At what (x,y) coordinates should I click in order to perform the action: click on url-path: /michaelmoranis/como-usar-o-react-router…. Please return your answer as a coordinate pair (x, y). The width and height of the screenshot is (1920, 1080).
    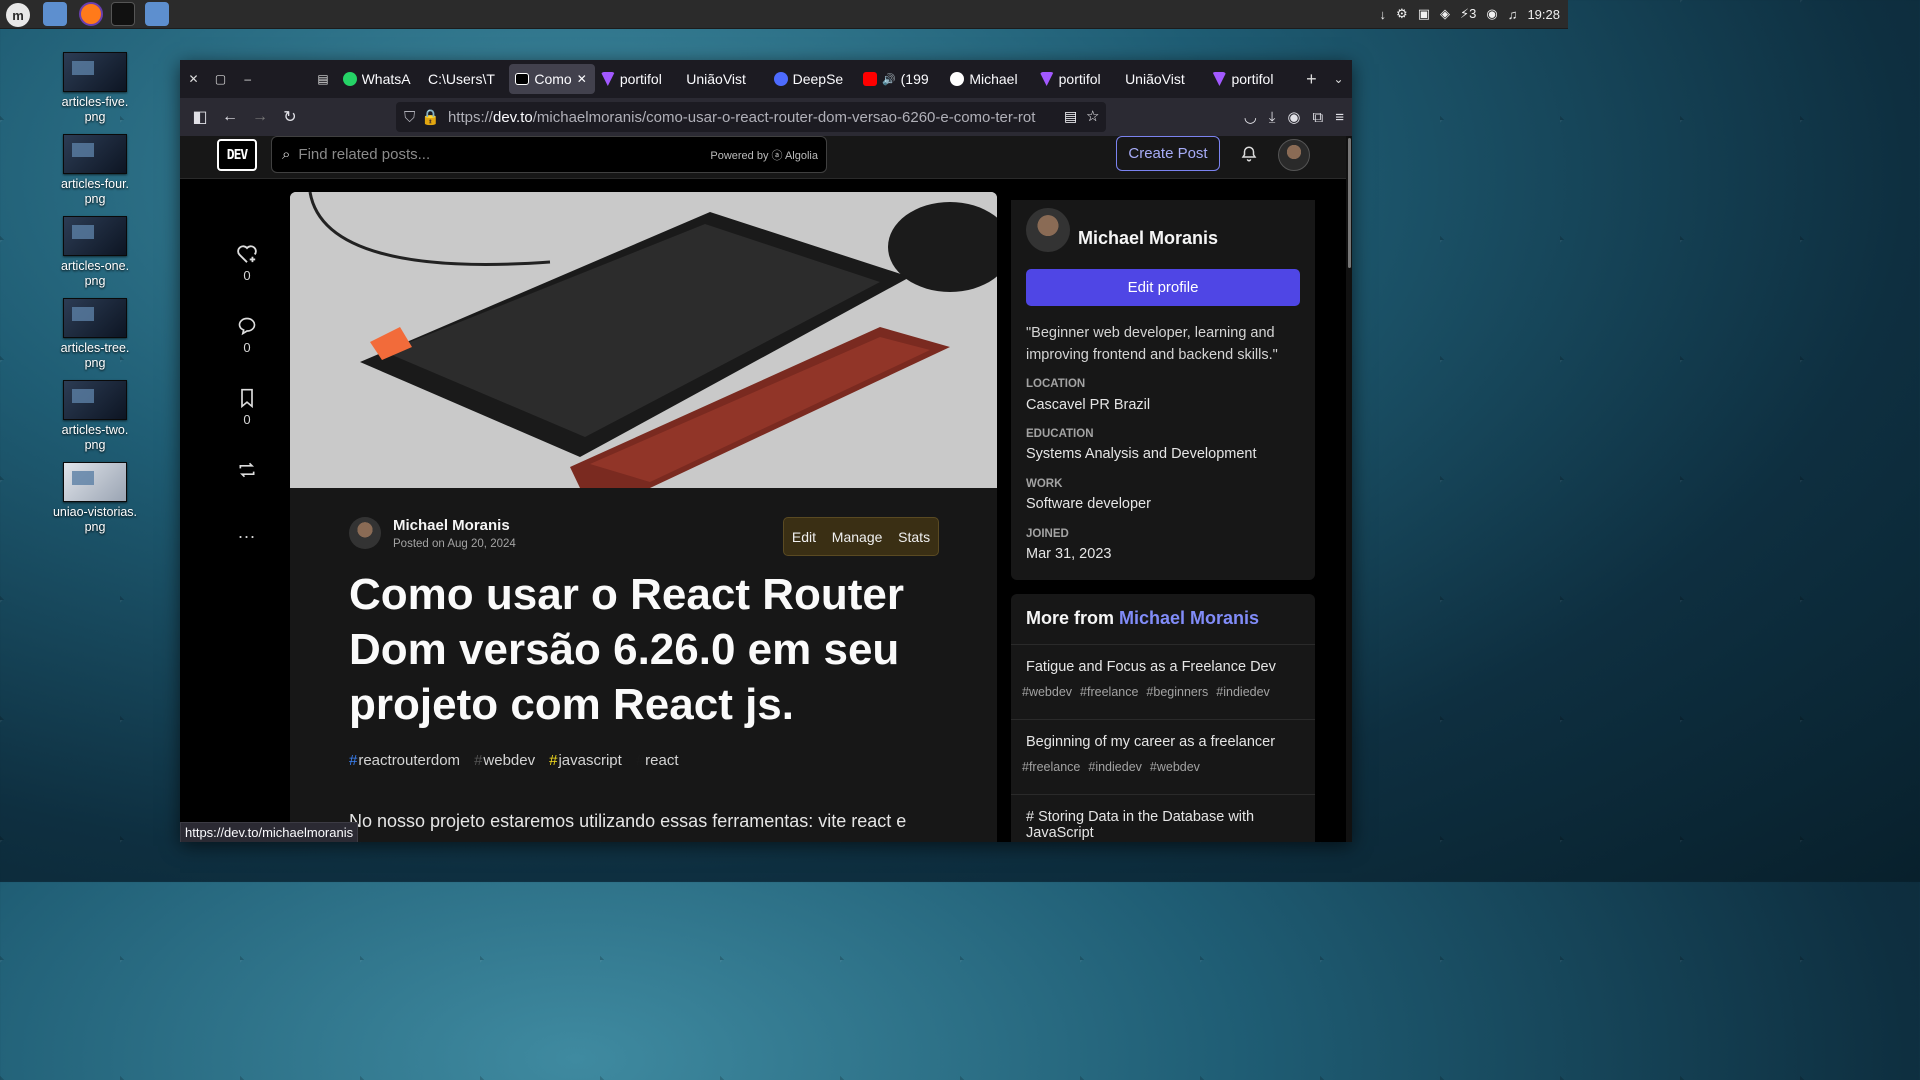
    Looking at the image, I should click on (784, 117).